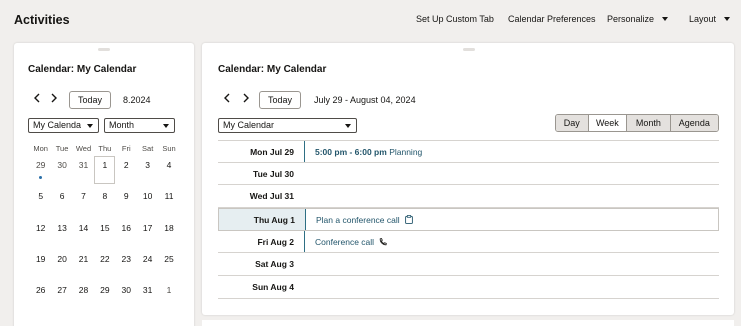 This screenshot has width=741, height=326. Describe the element at coordinates (61, 266) in the screenshot. I see `date-cell: 20` at that location.